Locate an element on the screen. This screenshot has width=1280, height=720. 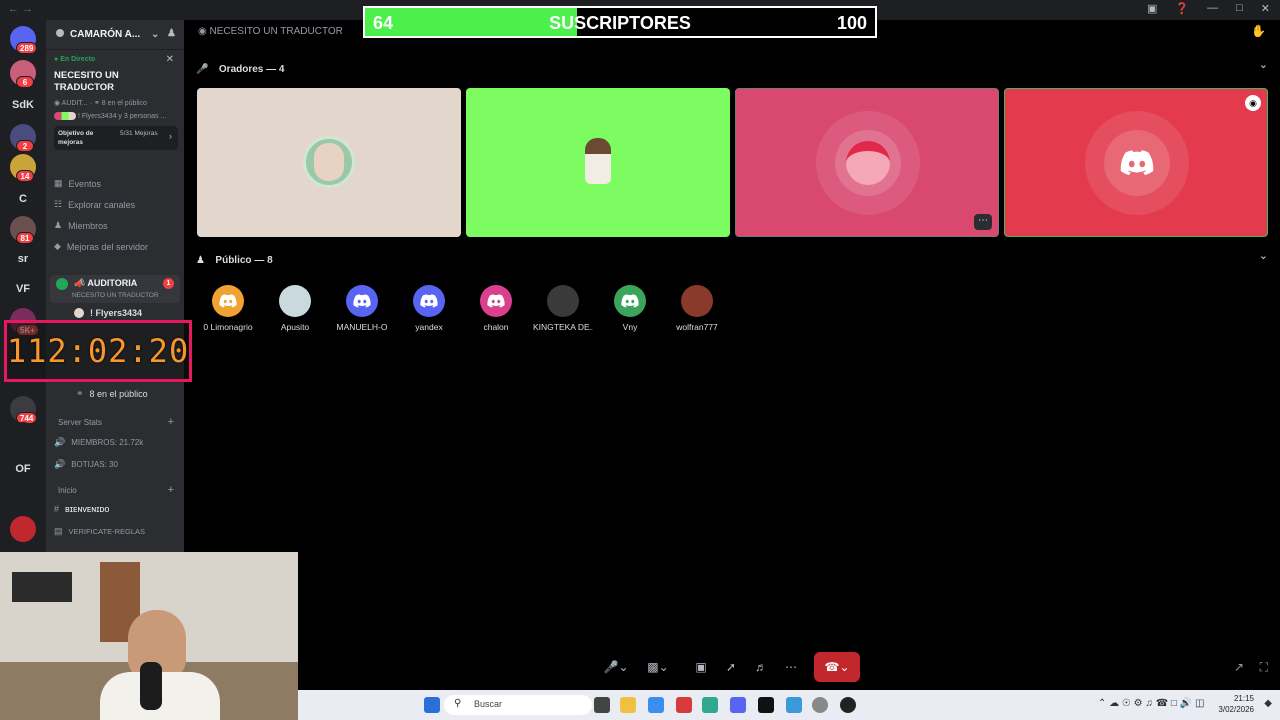
audience-name: yandex is located at coordinates (429, 327).